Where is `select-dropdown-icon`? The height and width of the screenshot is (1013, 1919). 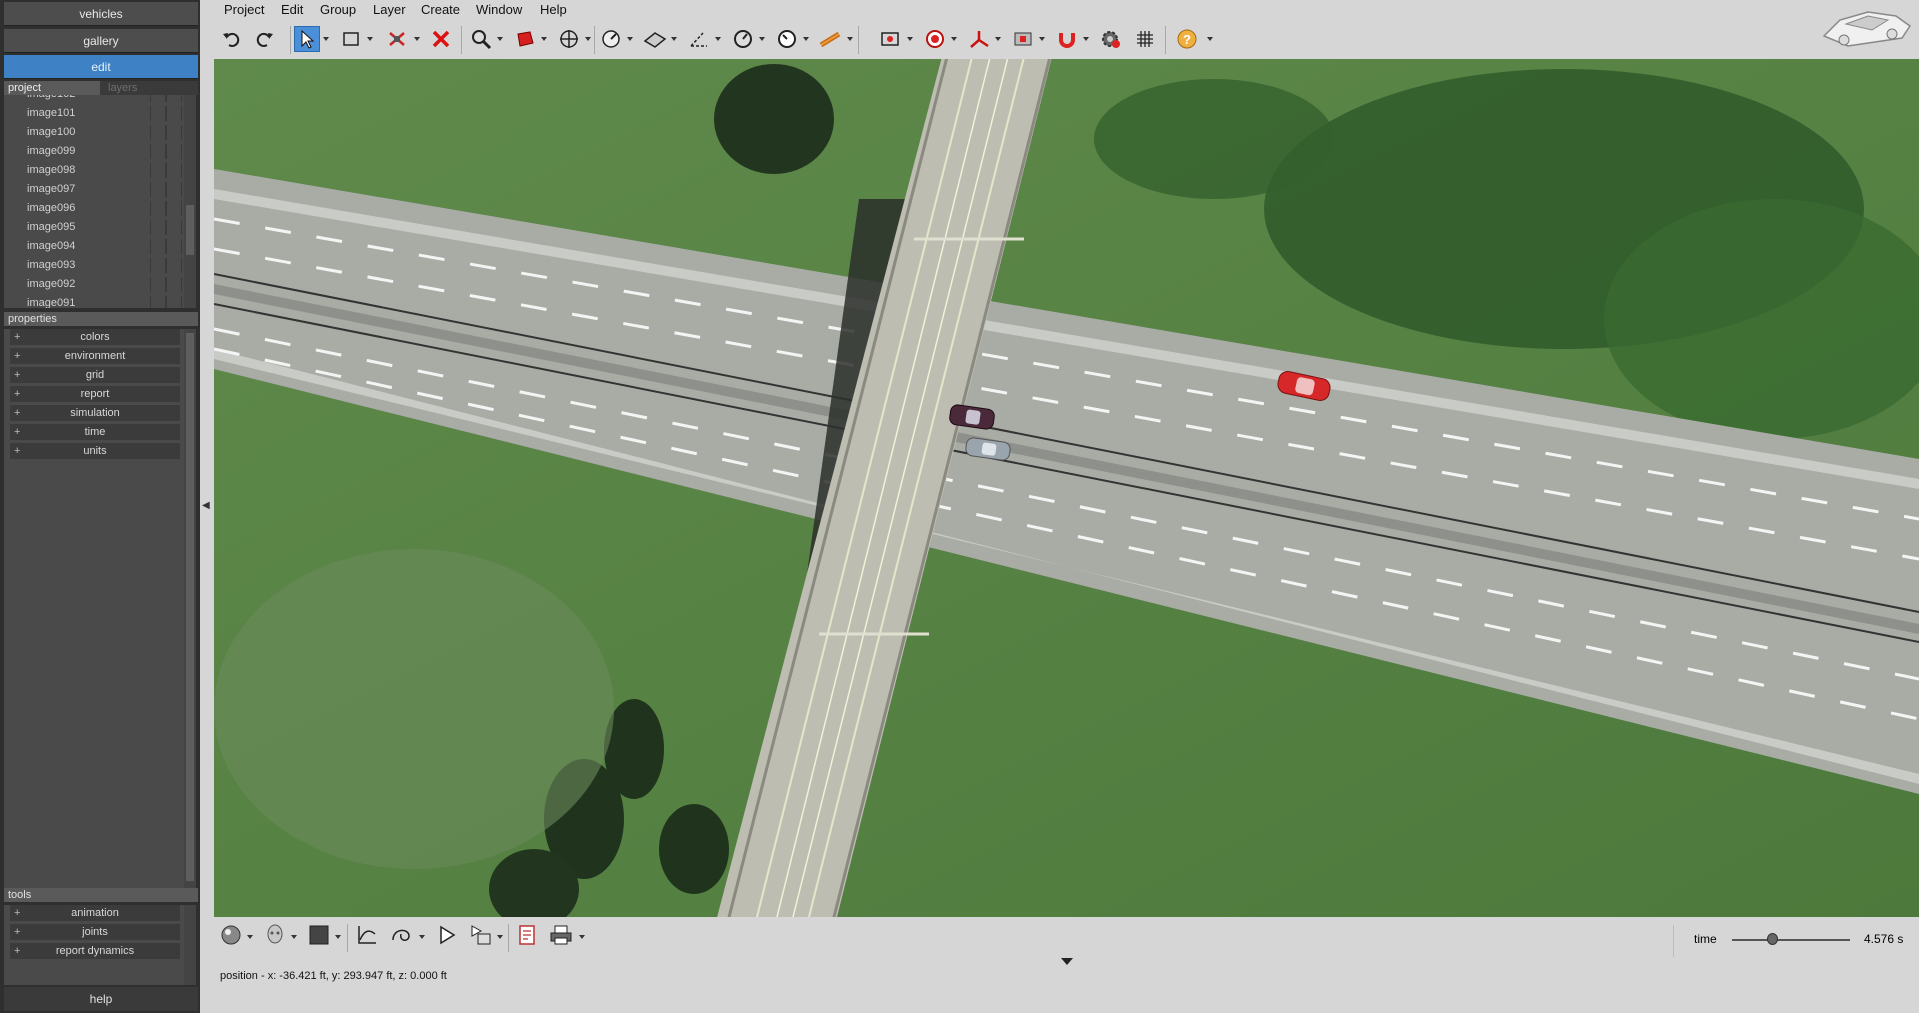
select-dropdown-icon is located at coordinates (326, 39).